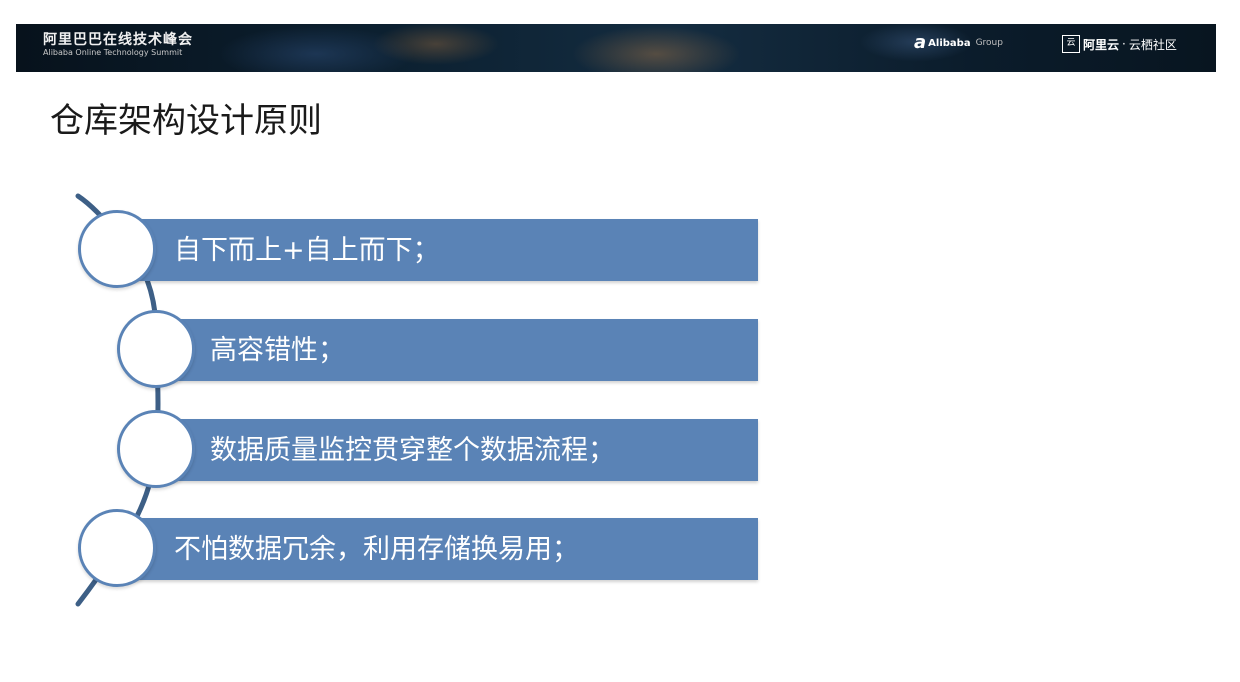  I want to click on principle-bar-1: 自下而上+自上而下；, so click(439, 250).